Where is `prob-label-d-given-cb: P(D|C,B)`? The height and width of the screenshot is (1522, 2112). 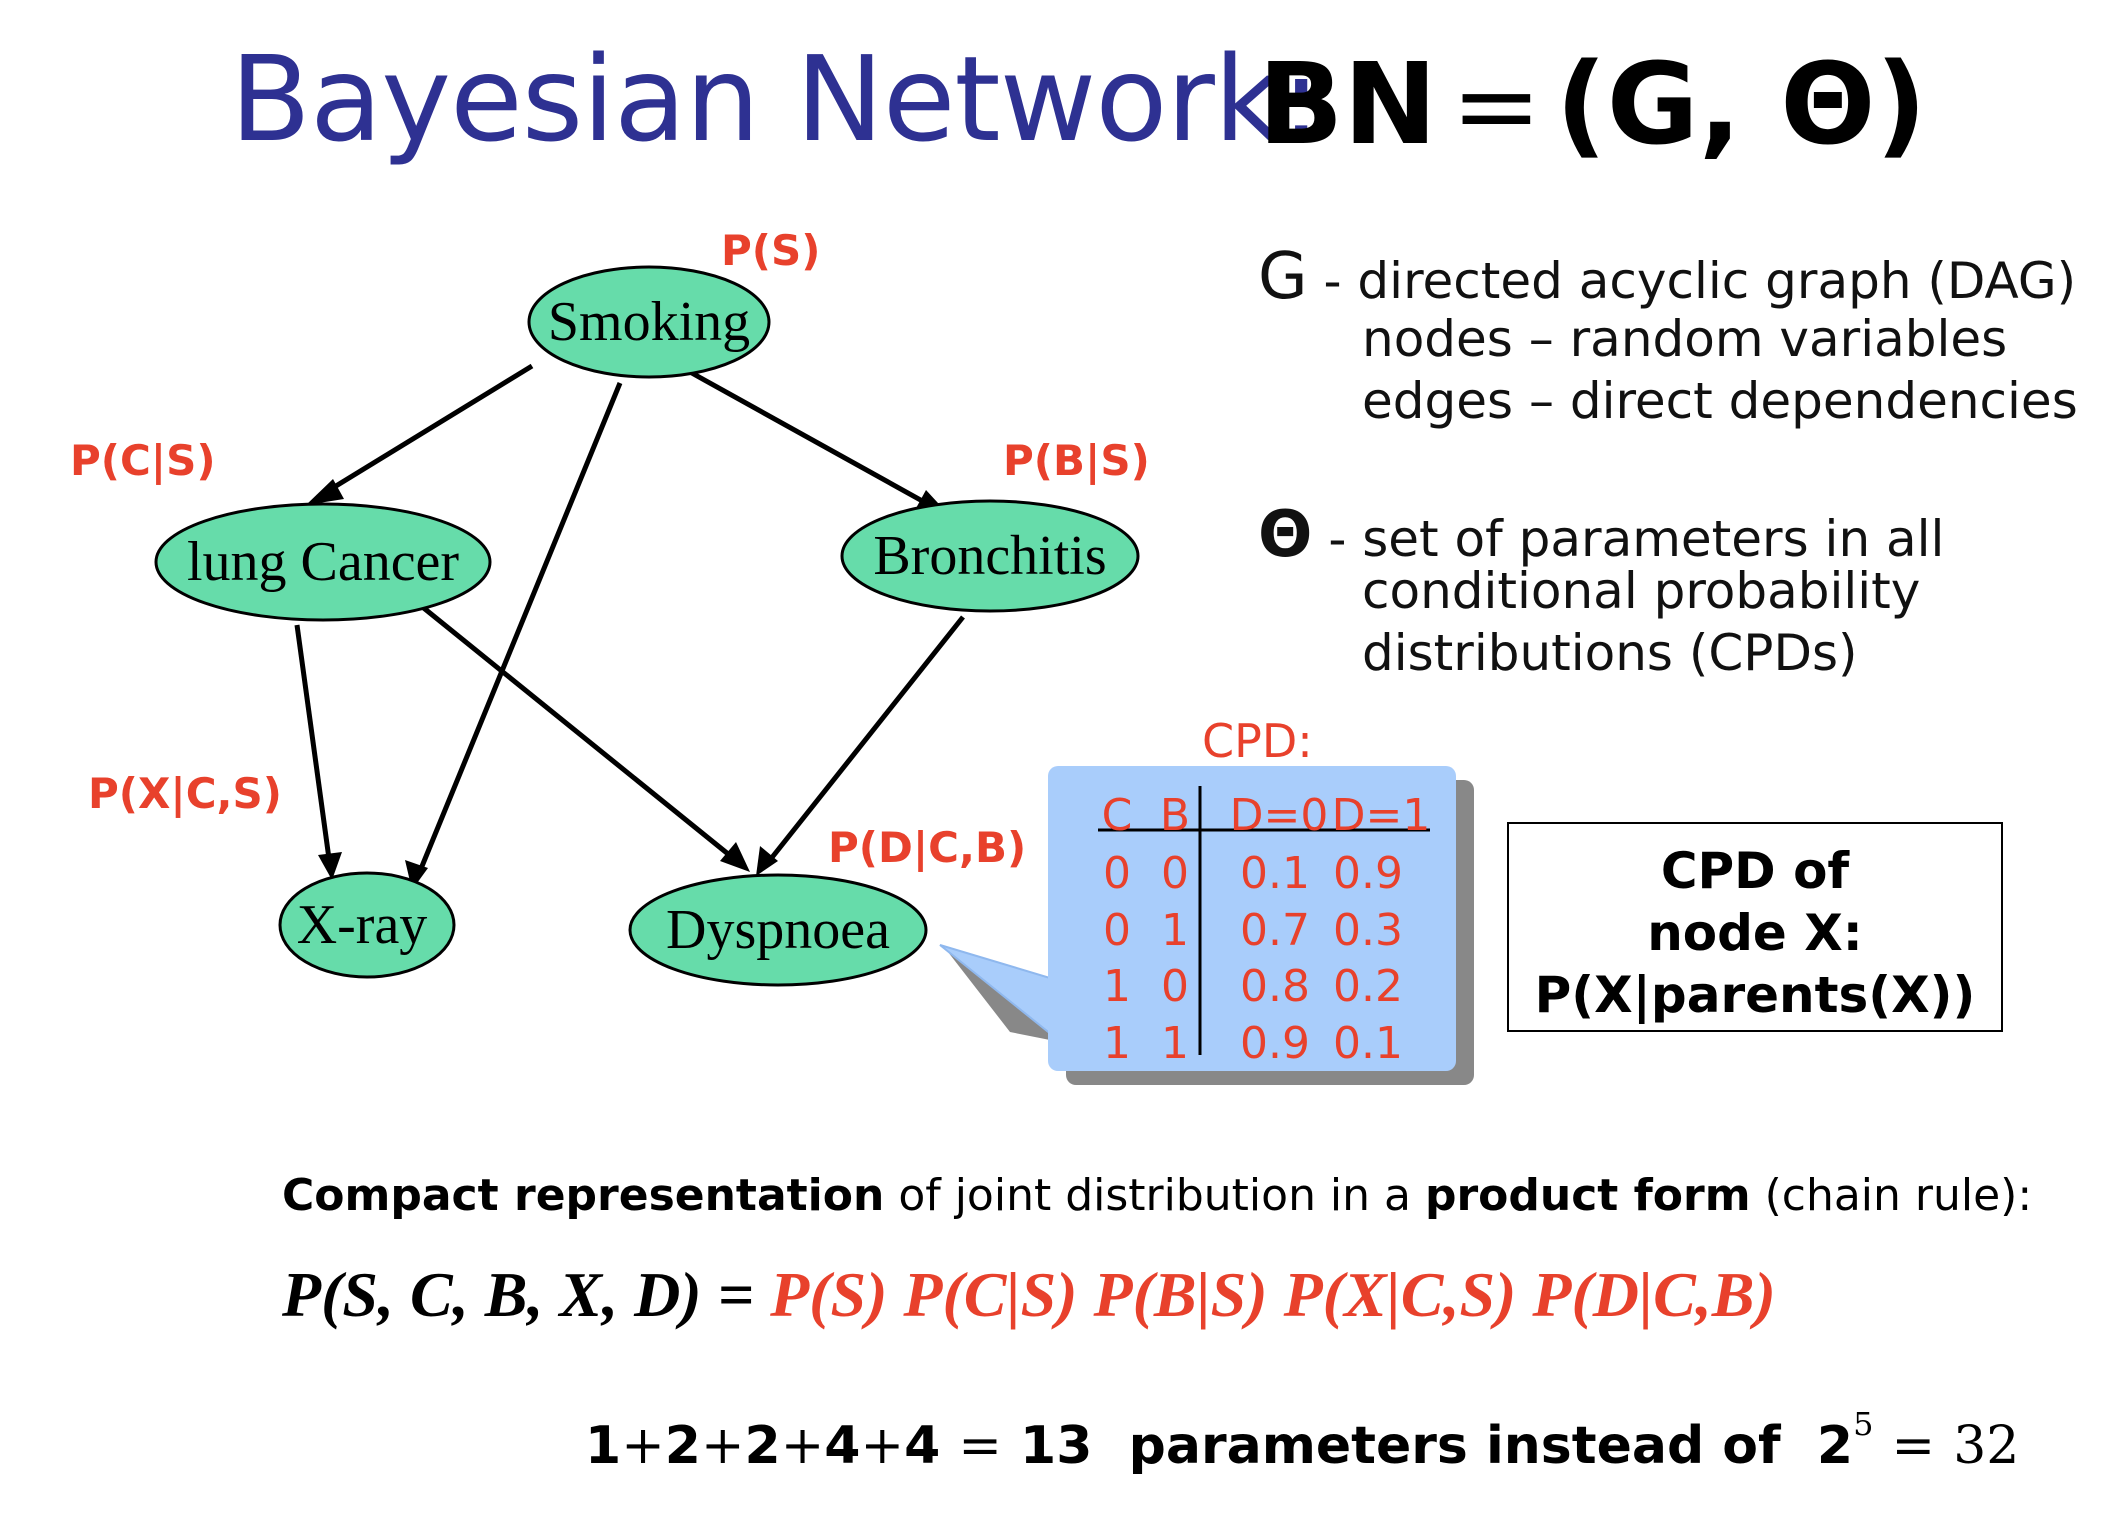
prob-label-d-given-cb: P(D|C,B) is located at coordinates (927, 847).